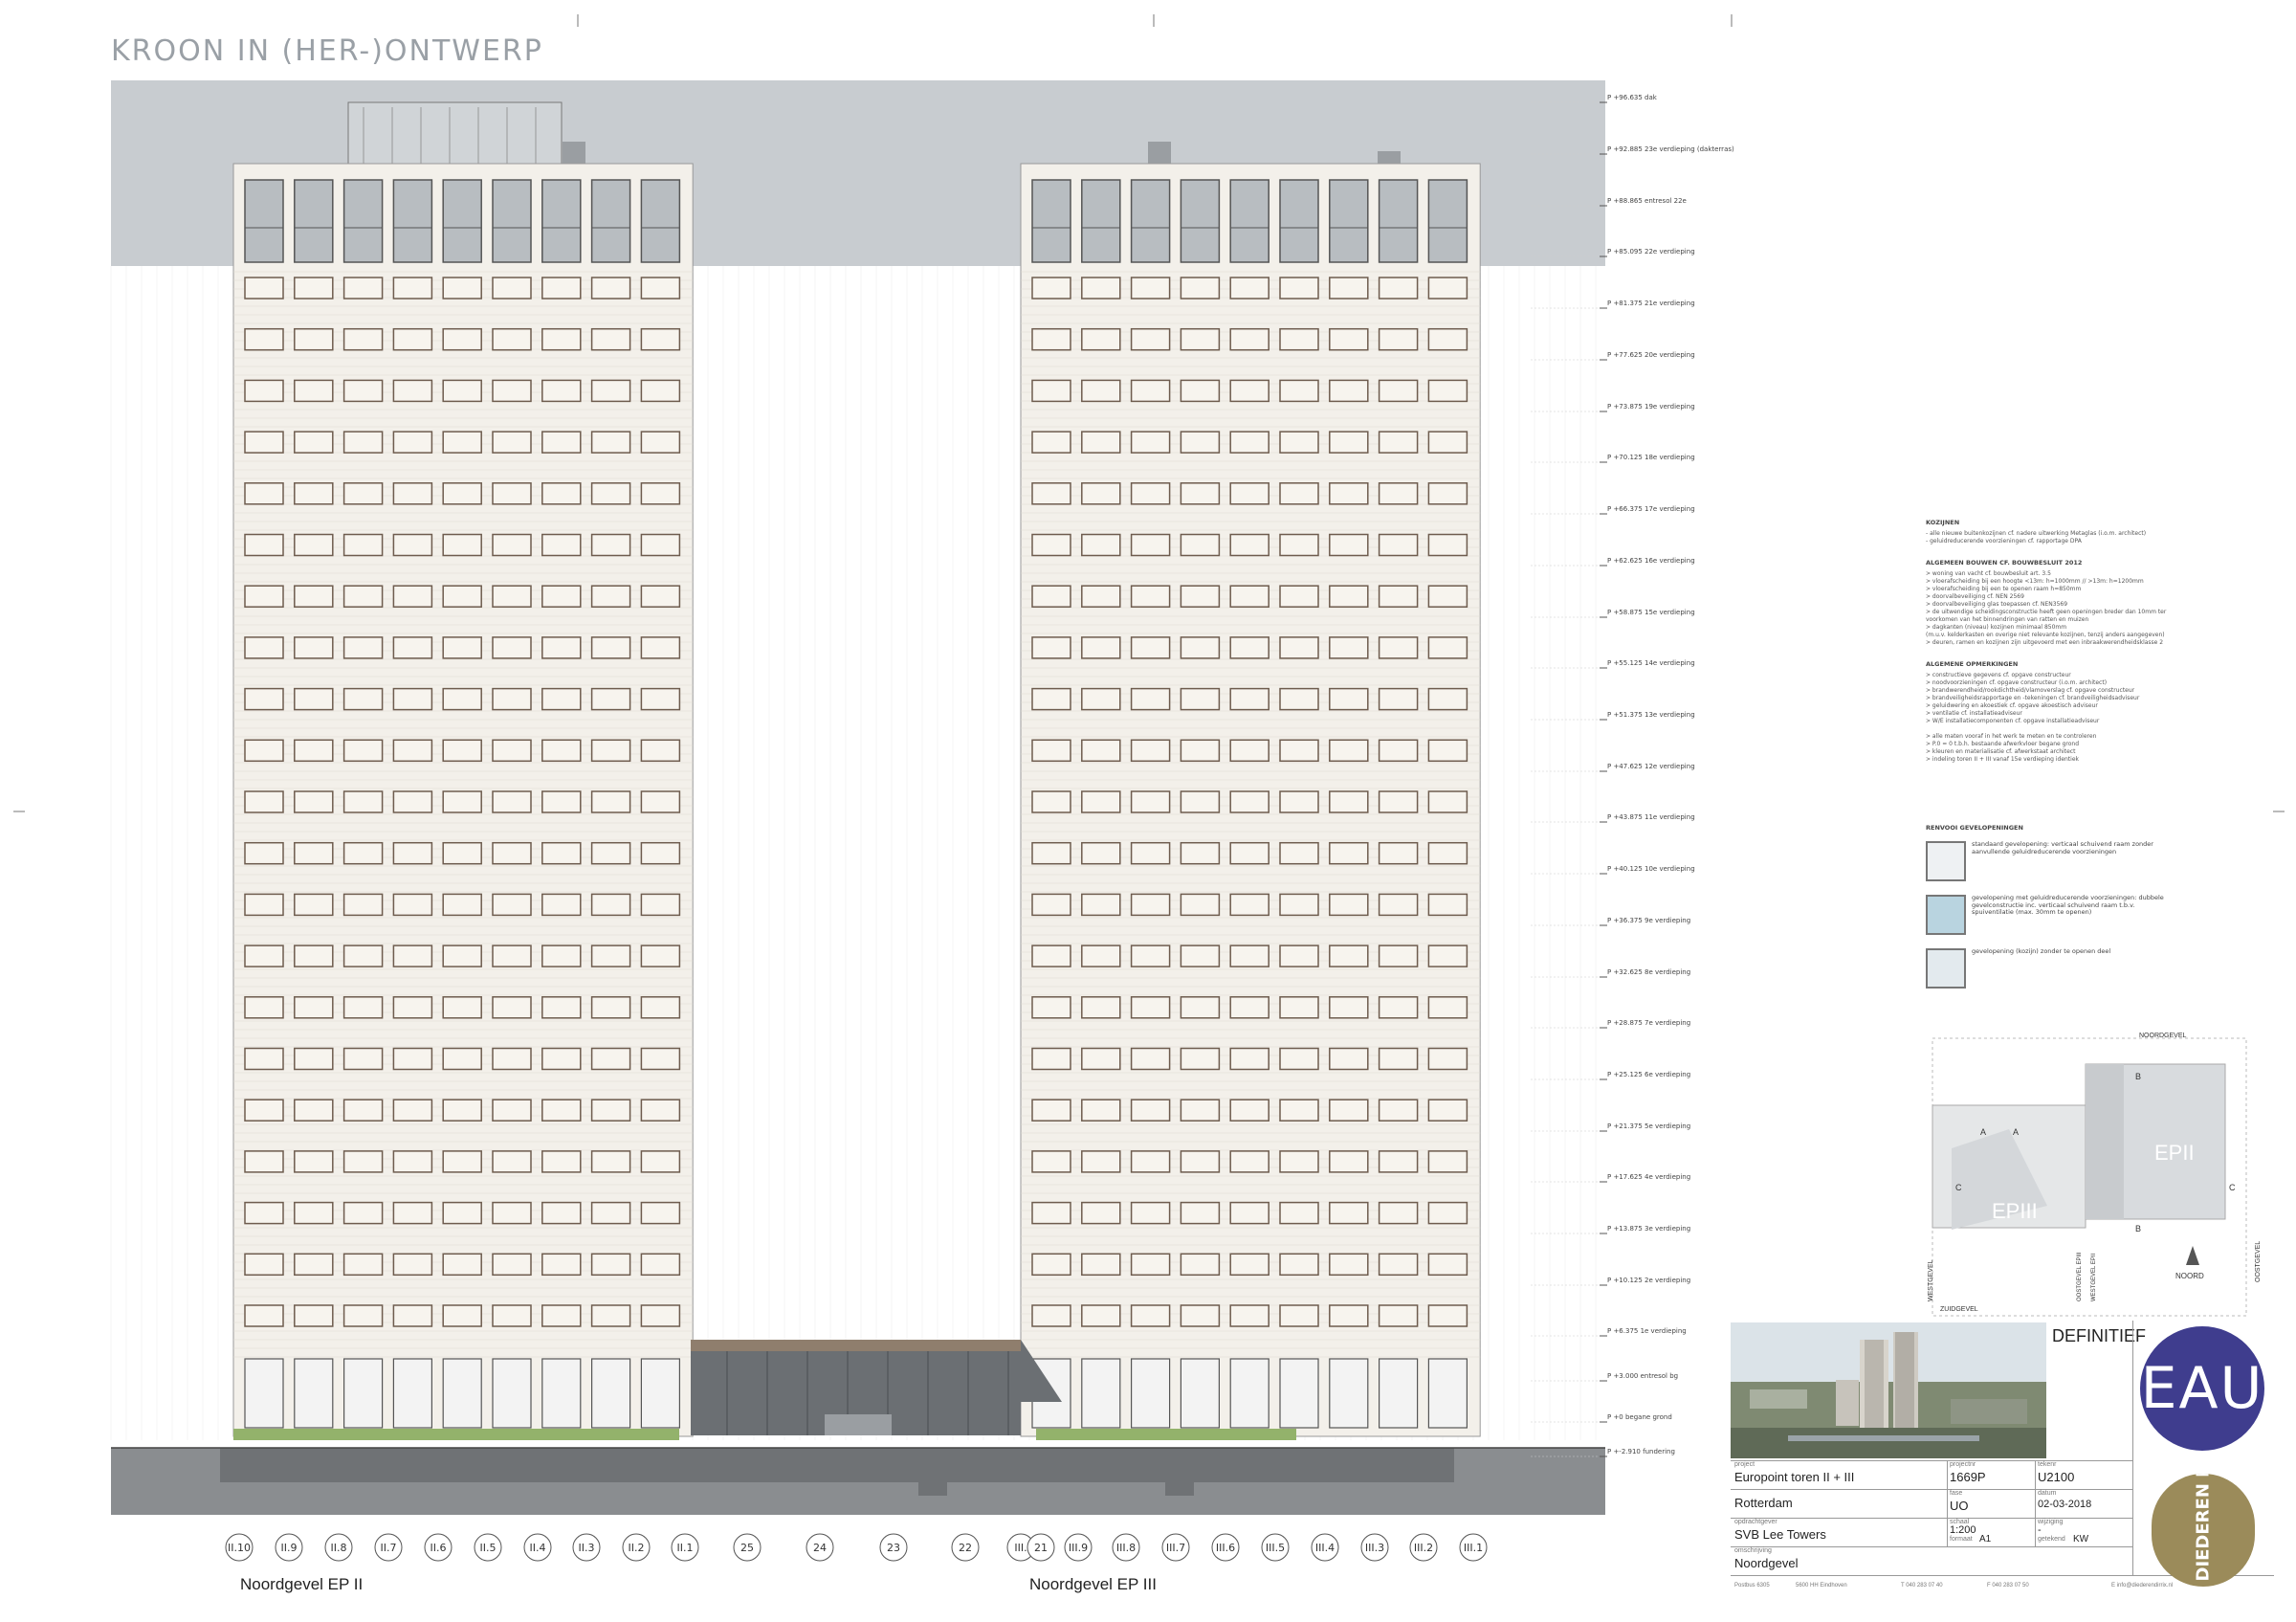 The image size is (2296, 1622). I want to click on render-photo, so click(1889, 1390).